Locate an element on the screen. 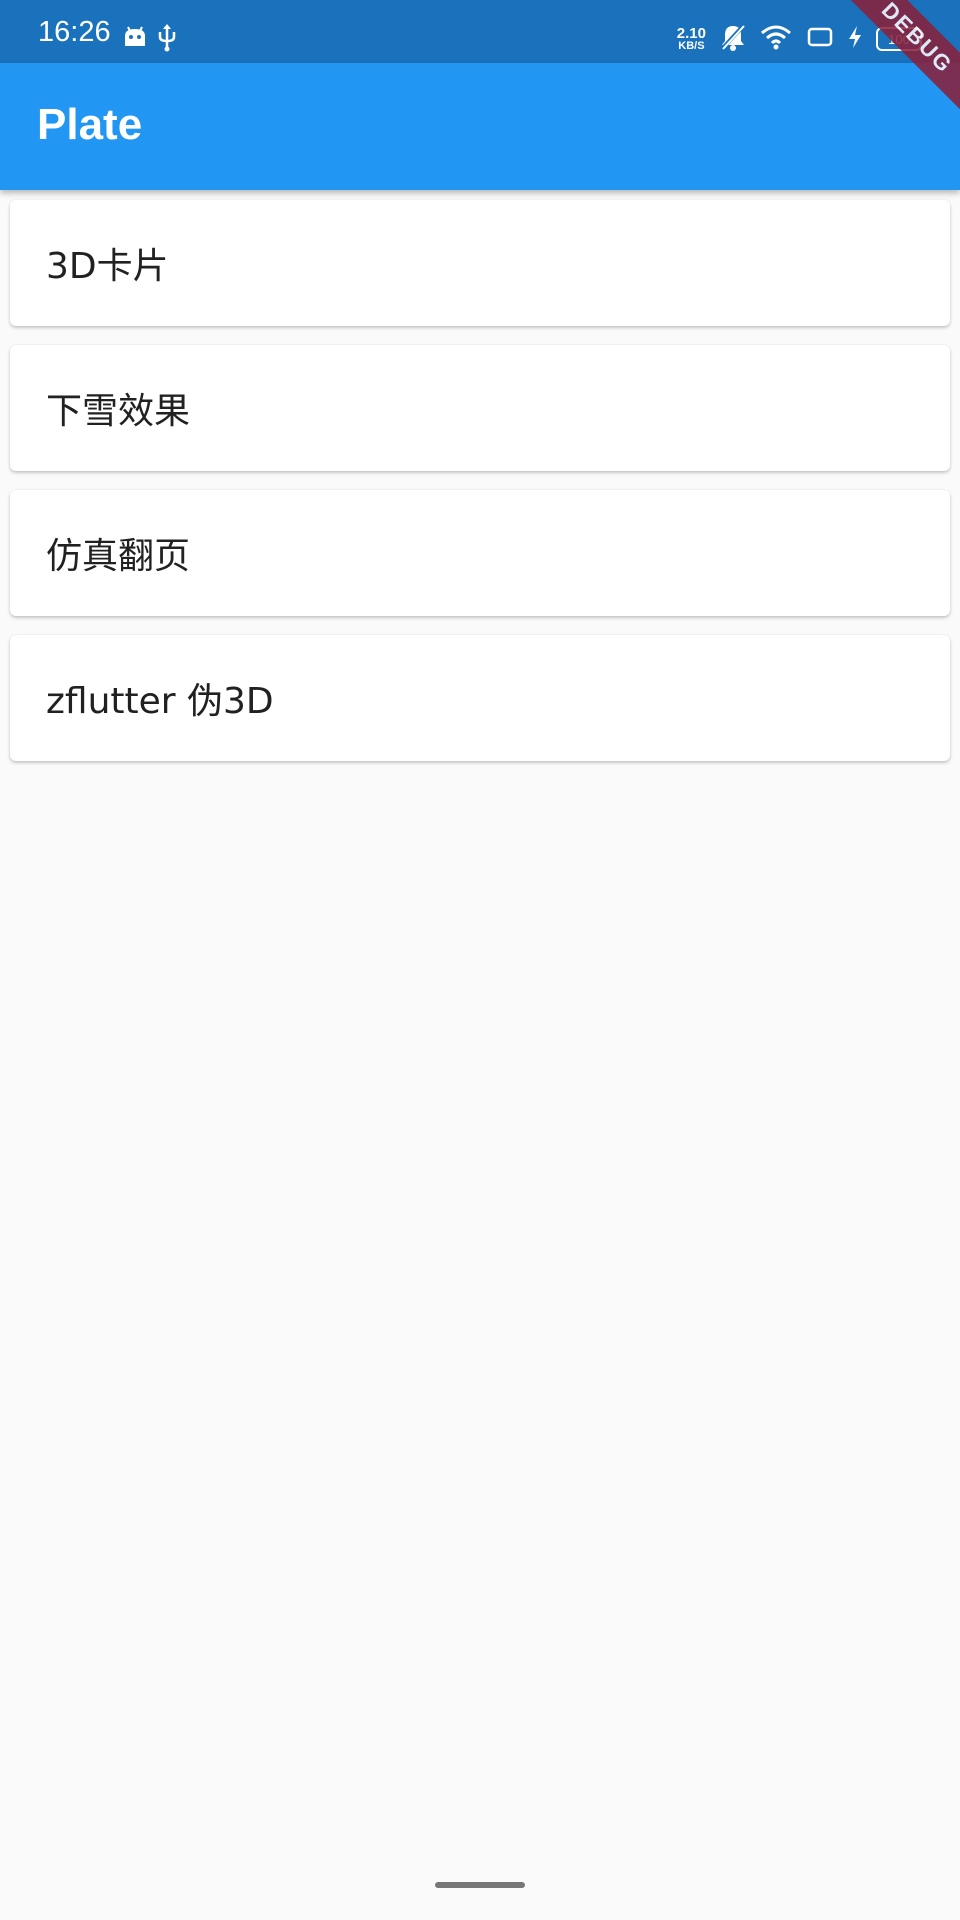 The width and height of the screenshot is (960, 1920). gesture-nav-handle is located at coordinates (480, 1885).